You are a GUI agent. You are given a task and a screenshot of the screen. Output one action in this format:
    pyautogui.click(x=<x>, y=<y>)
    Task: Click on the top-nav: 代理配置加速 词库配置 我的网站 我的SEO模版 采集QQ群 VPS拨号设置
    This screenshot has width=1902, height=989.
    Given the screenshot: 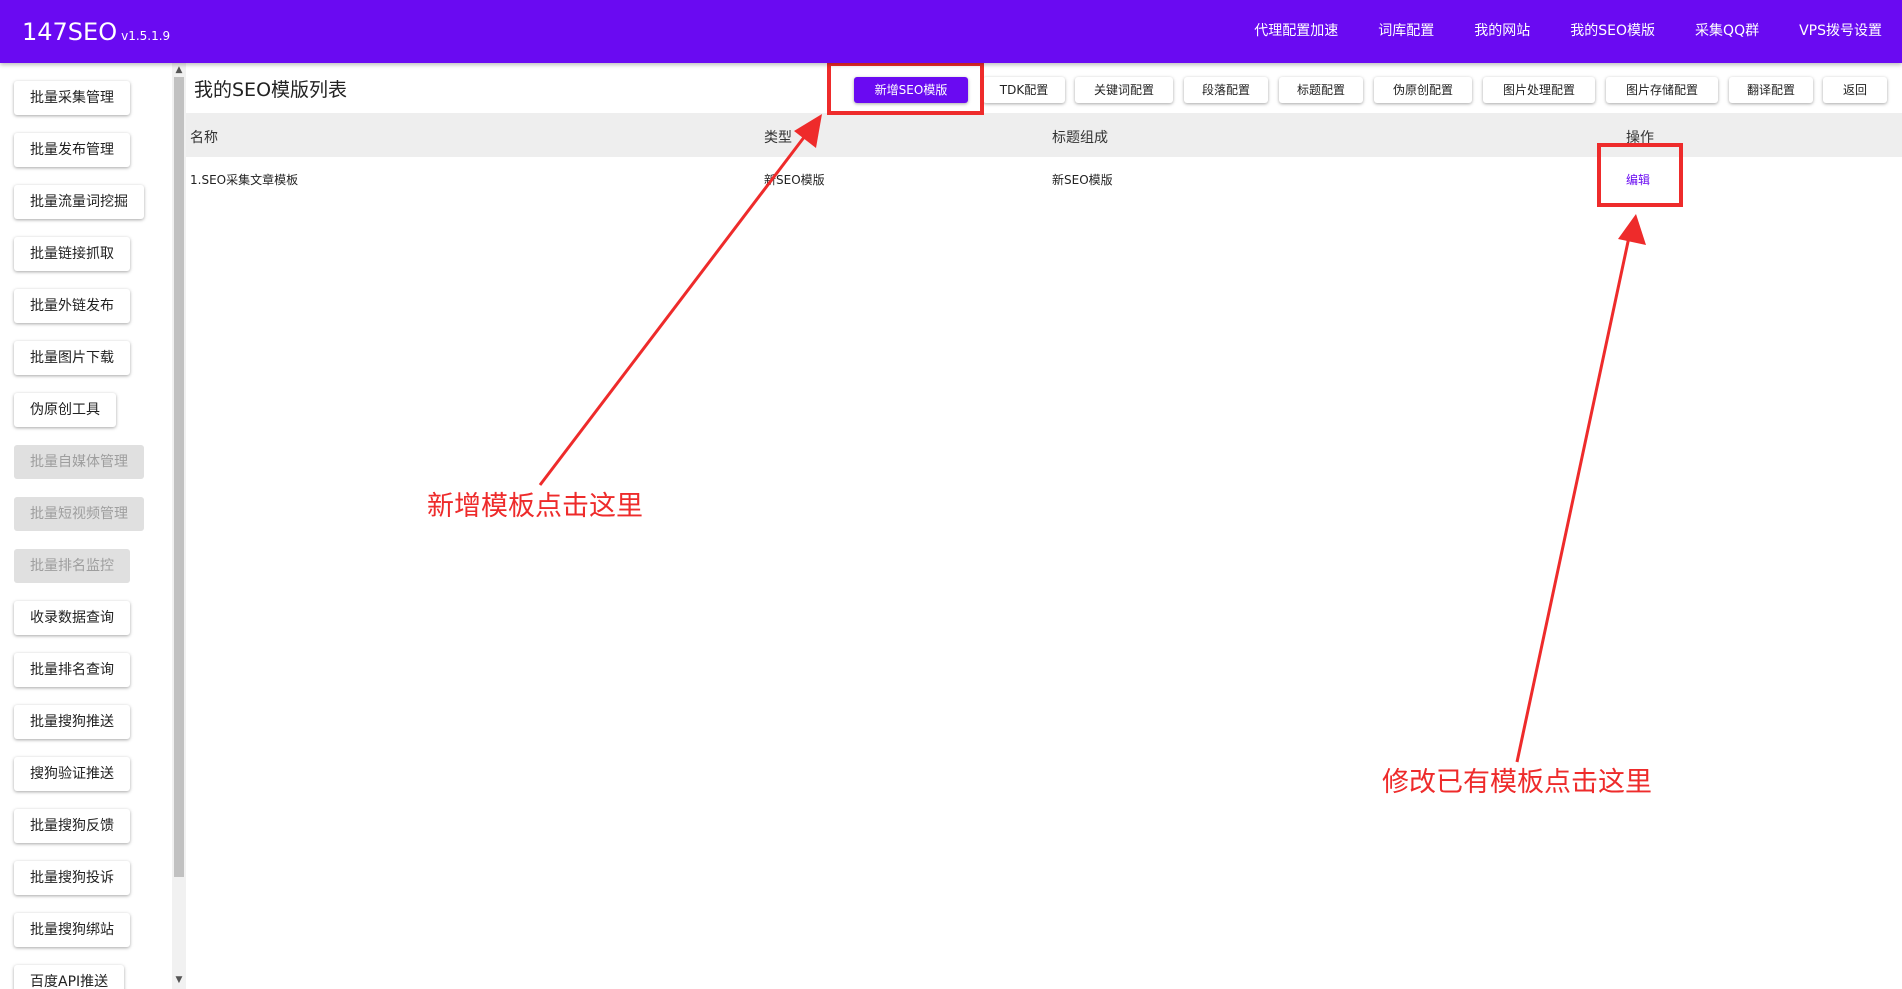 What is the action you would take?
    pyautogui.click(x=1568, y=31)
    